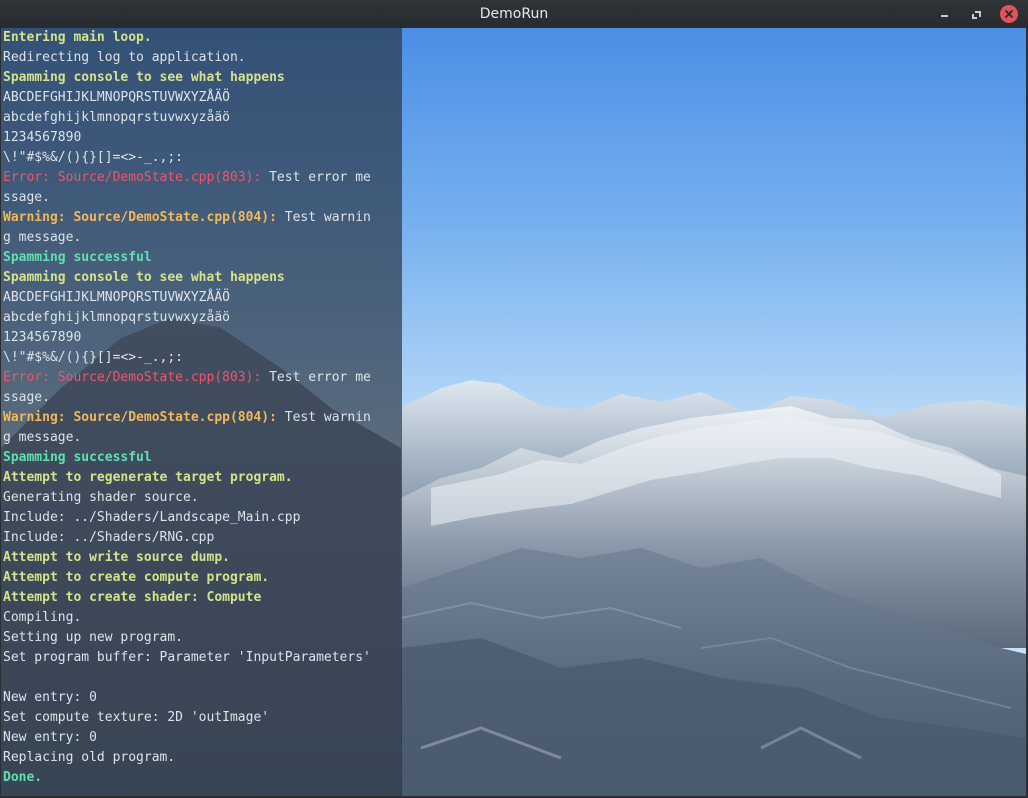  I want to click on console-line: Attempt to write source dump., so click(202, 558).